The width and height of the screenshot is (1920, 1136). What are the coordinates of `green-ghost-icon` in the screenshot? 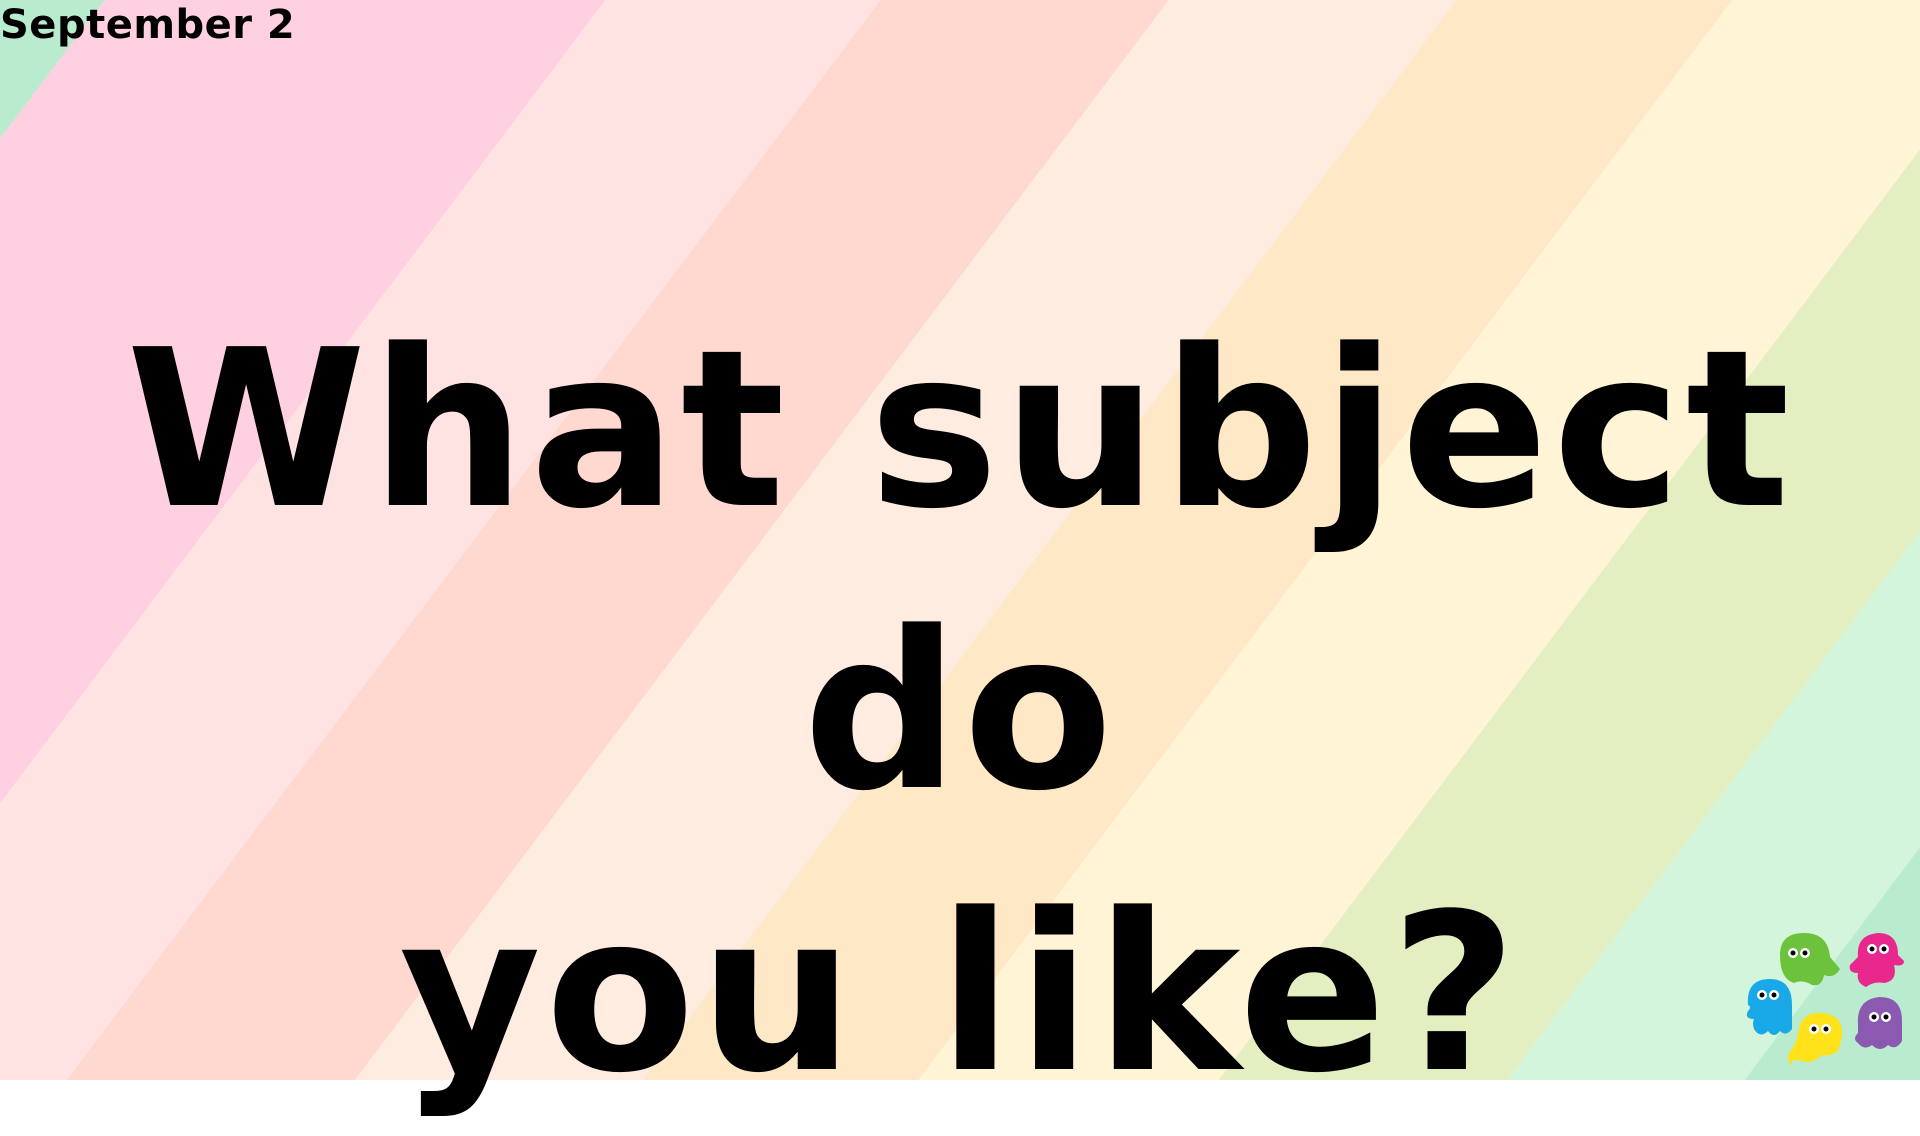 It's located at (1810, 959).